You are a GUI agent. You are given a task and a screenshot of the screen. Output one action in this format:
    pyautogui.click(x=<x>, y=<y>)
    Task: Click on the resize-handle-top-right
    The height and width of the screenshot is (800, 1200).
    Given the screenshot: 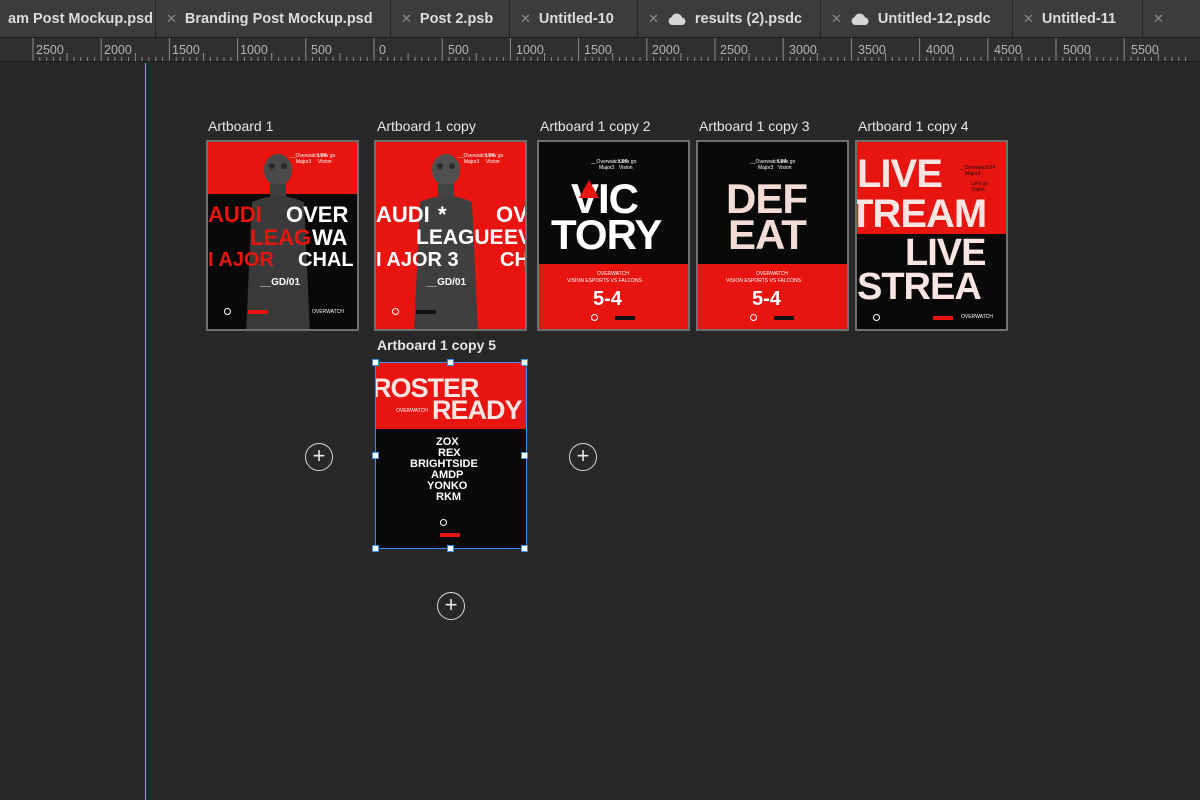 What is the action you would take?
    pyautogui.click(x=524, y=362)
    